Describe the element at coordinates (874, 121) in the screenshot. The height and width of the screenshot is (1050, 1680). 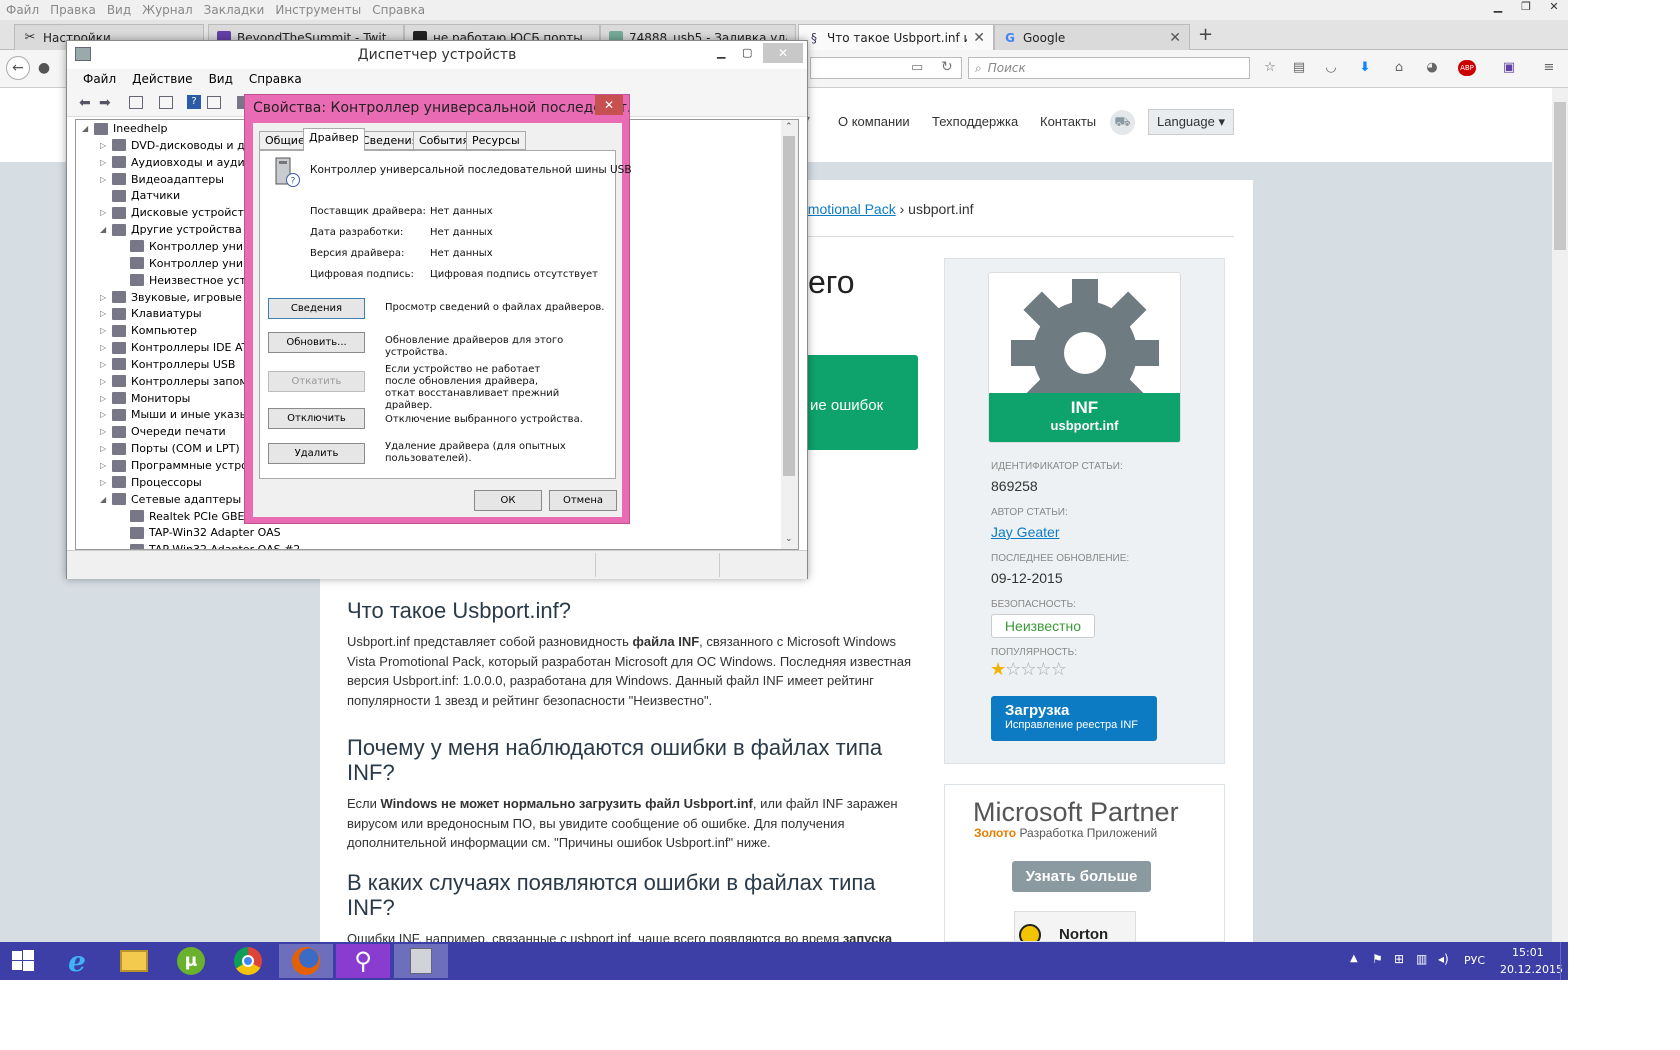
I see `nav-about: О компании` at that location.